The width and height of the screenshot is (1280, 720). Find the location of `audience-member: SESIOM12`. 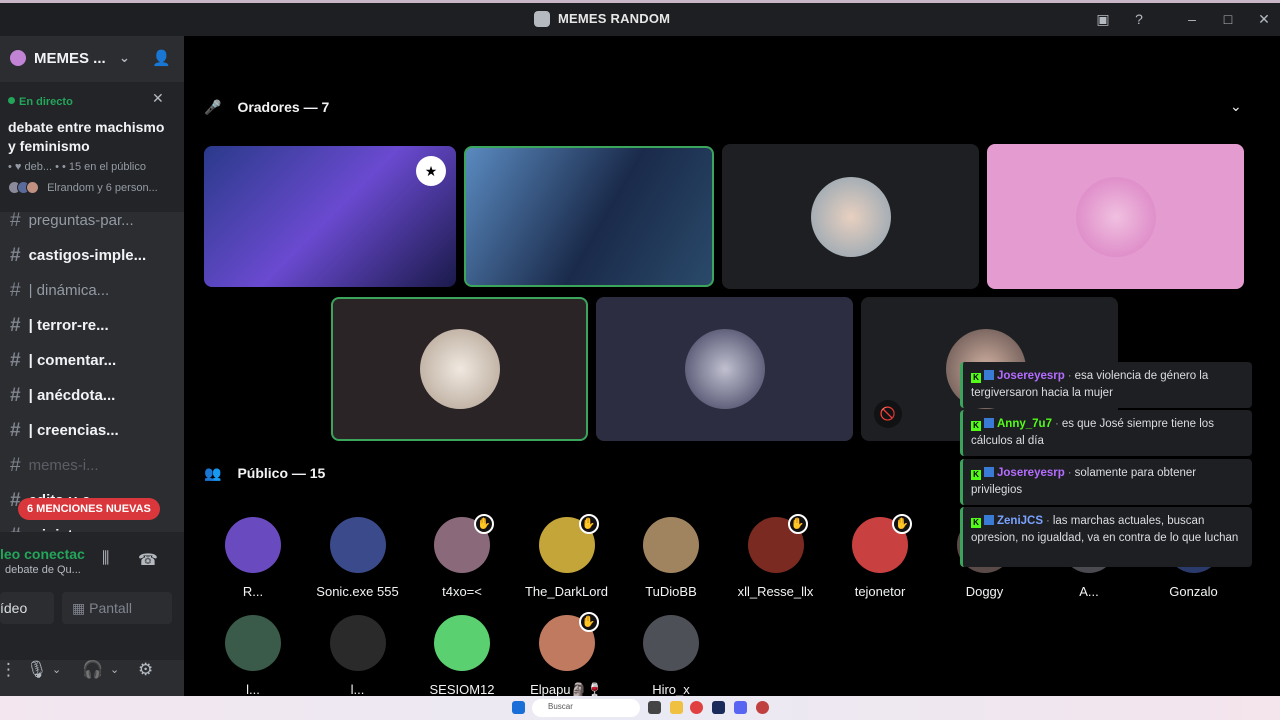

audience-member: SESIOM12 is located at coordinates (462, 656).